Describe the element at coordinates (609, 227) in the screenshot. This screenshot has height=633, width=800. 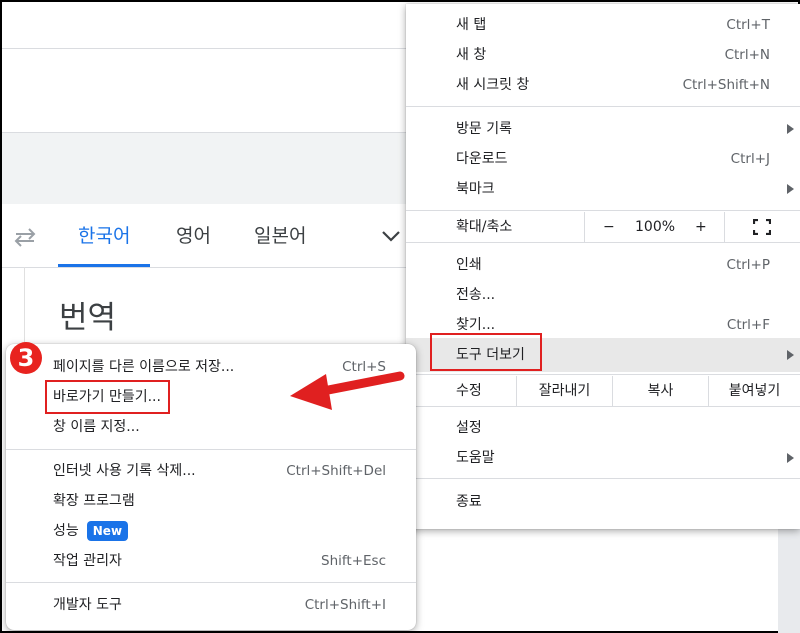
I see `zoom-out-button: −` at that location.